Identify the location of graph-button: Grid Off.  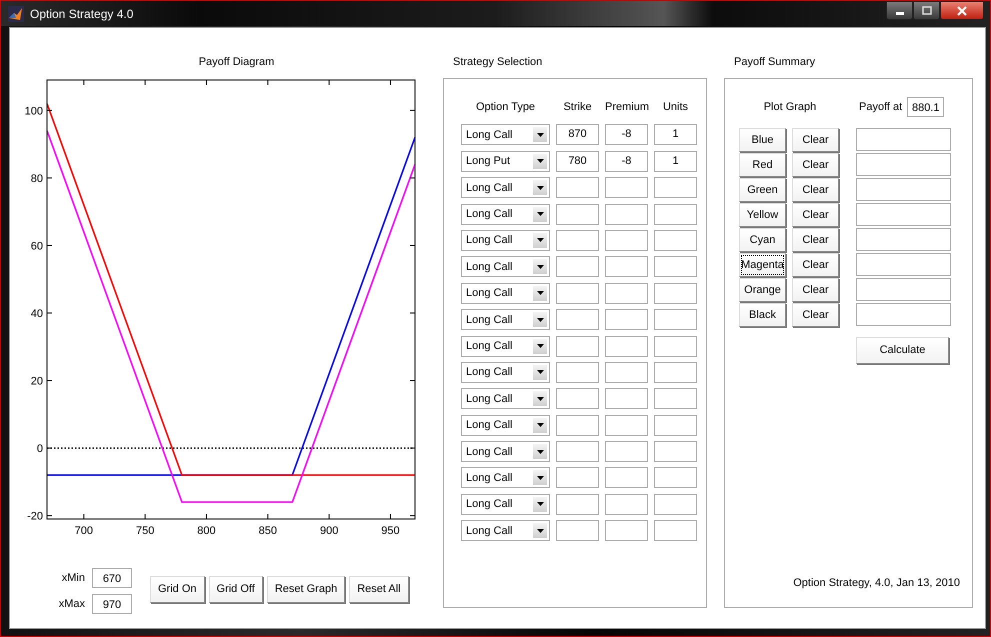
(235, 589).